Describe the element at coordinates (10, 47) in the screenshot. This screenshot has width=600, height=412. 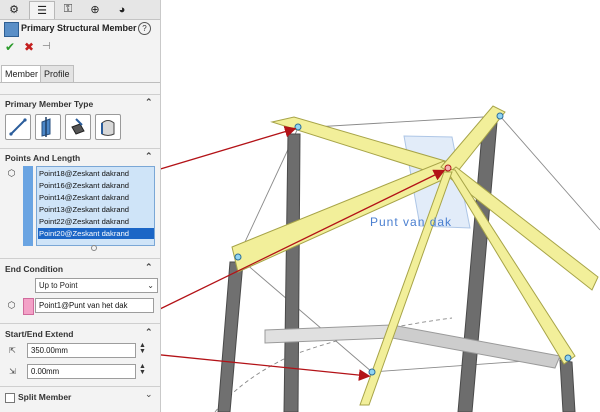
I see `ok-button: ✔` at that location.